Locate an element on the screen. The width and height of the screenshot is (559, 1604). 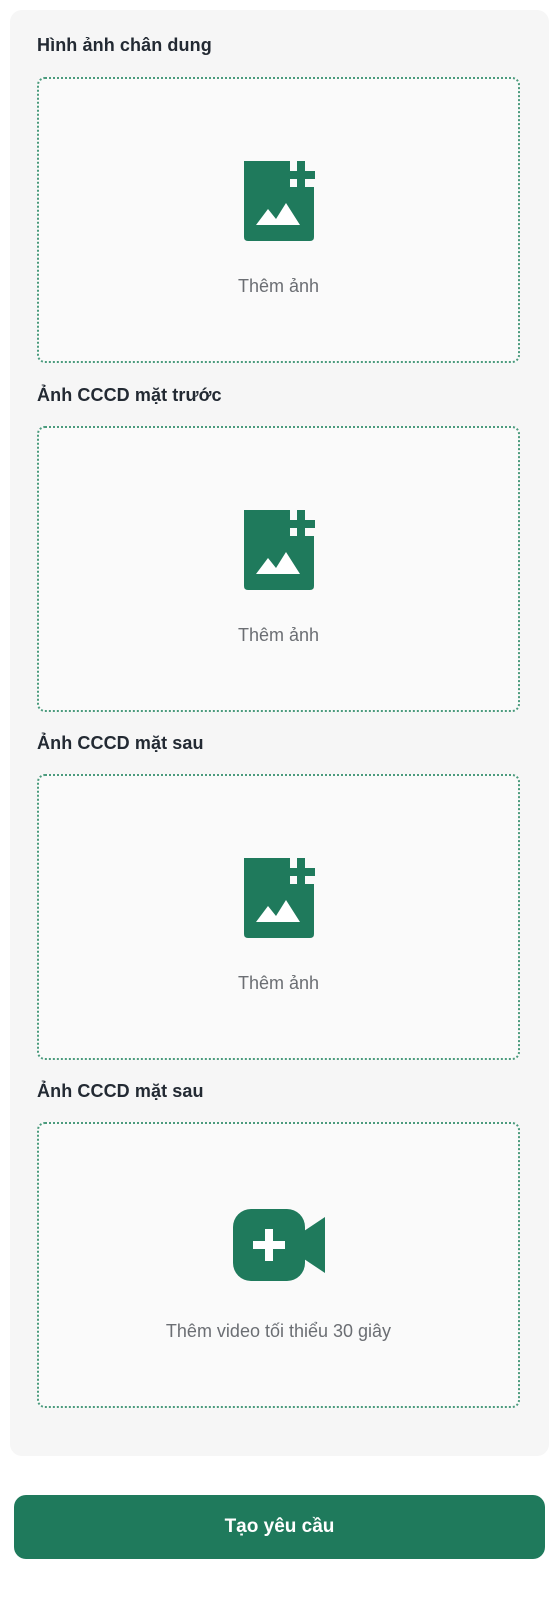
id-card-back-title: Ảnh CCCD mặt sau is located at coordinates (120, 743).